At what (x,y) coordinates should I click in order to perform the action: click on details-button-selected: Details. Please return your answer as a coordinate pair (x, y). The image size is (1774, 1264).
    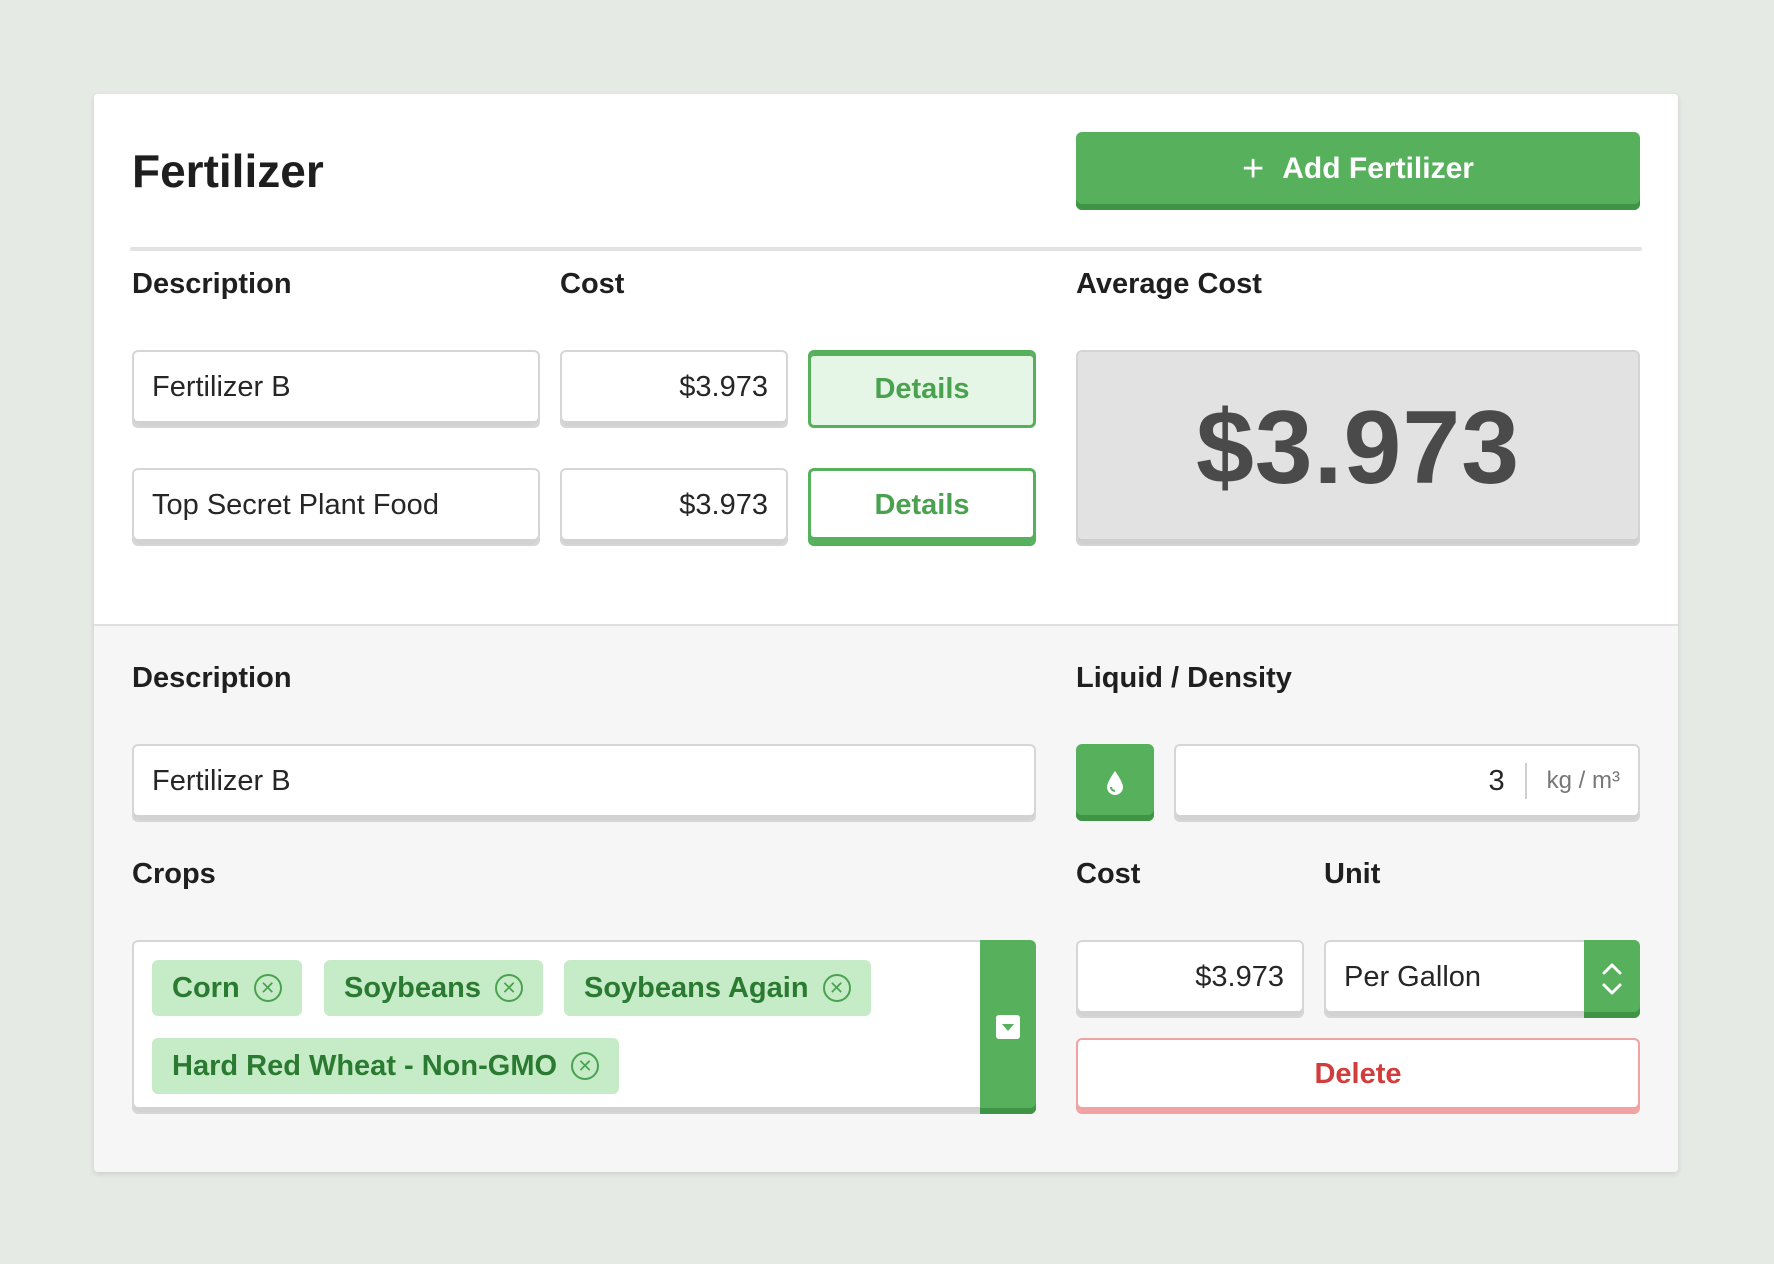
    Looking at the image, I should click on (922, 389).